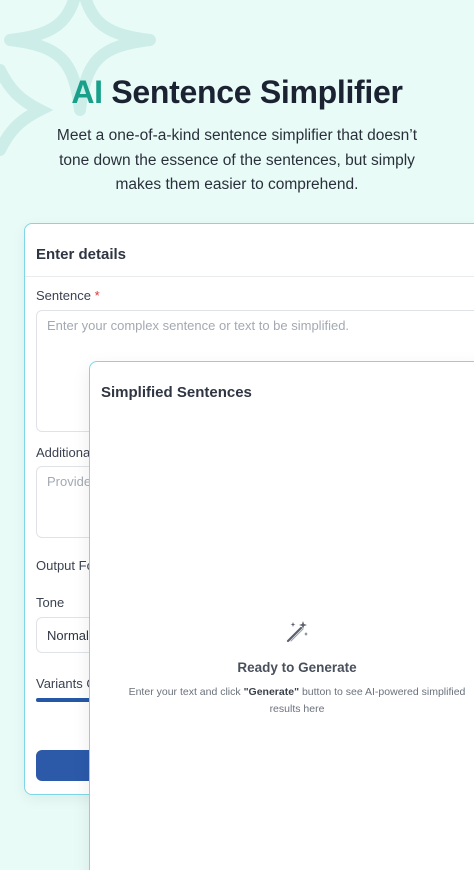 The image size is (474, 870). Describe the element at coordinates (68, 635) in the screenshot. I see `tone-value: Normal` at that location.